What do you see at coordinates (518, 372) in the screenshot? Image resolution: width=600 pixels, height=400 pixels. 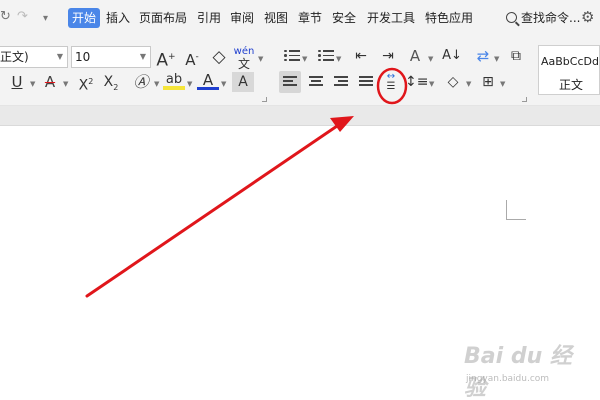 I see `watermark-brand: Bai du 经验` at bounding box center [518, 372].